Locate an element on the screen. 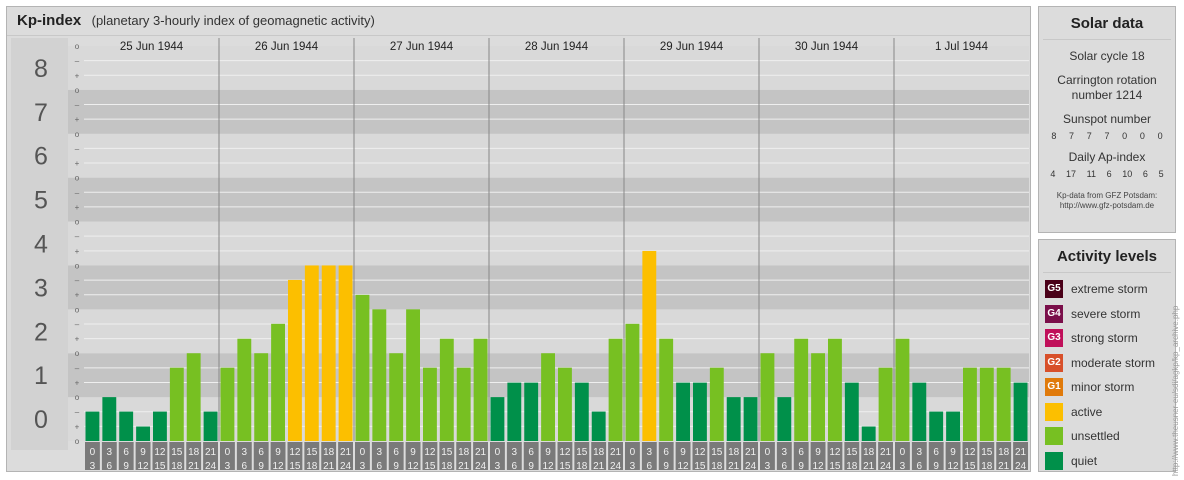 This screenshot has width=1184, height=480. ap-value-5: 6 is located at coordinates (1145, 174).